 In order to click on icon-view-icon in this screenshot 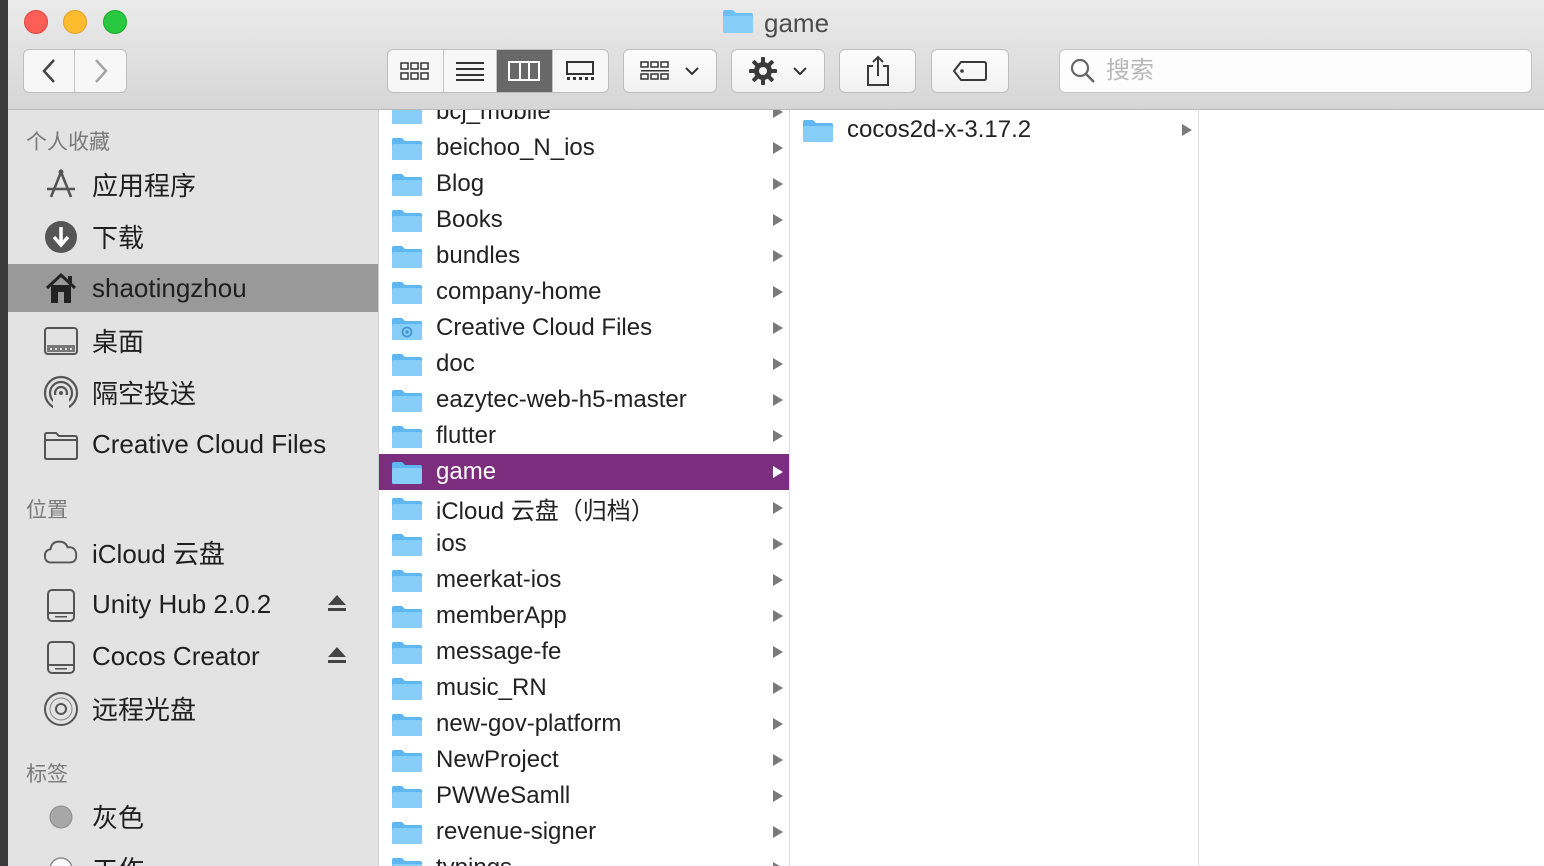, I will do `click(414, 71)`.